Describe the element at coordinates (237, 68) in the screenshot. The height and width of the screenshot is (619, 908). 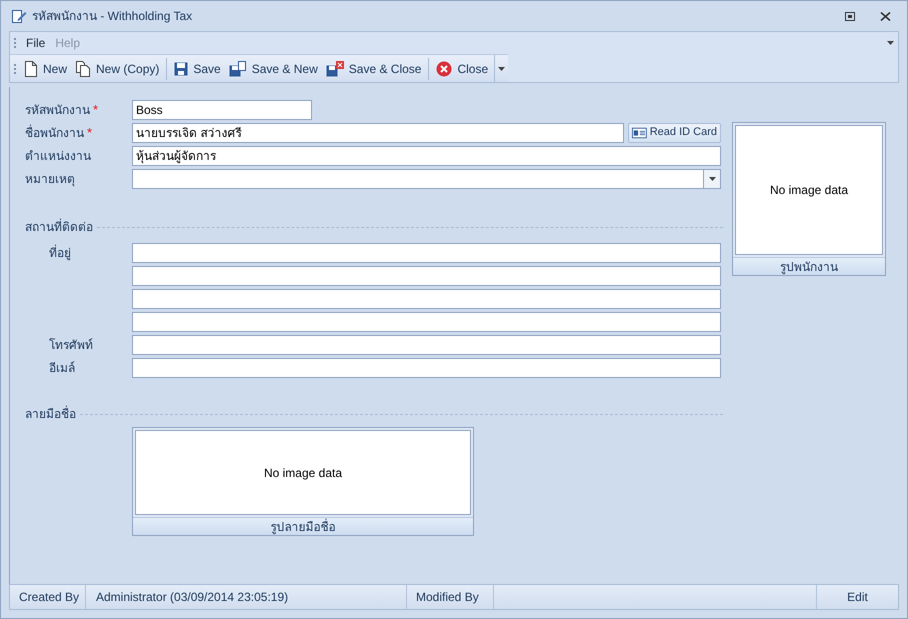
I see `floppy-page-icon` at that location.